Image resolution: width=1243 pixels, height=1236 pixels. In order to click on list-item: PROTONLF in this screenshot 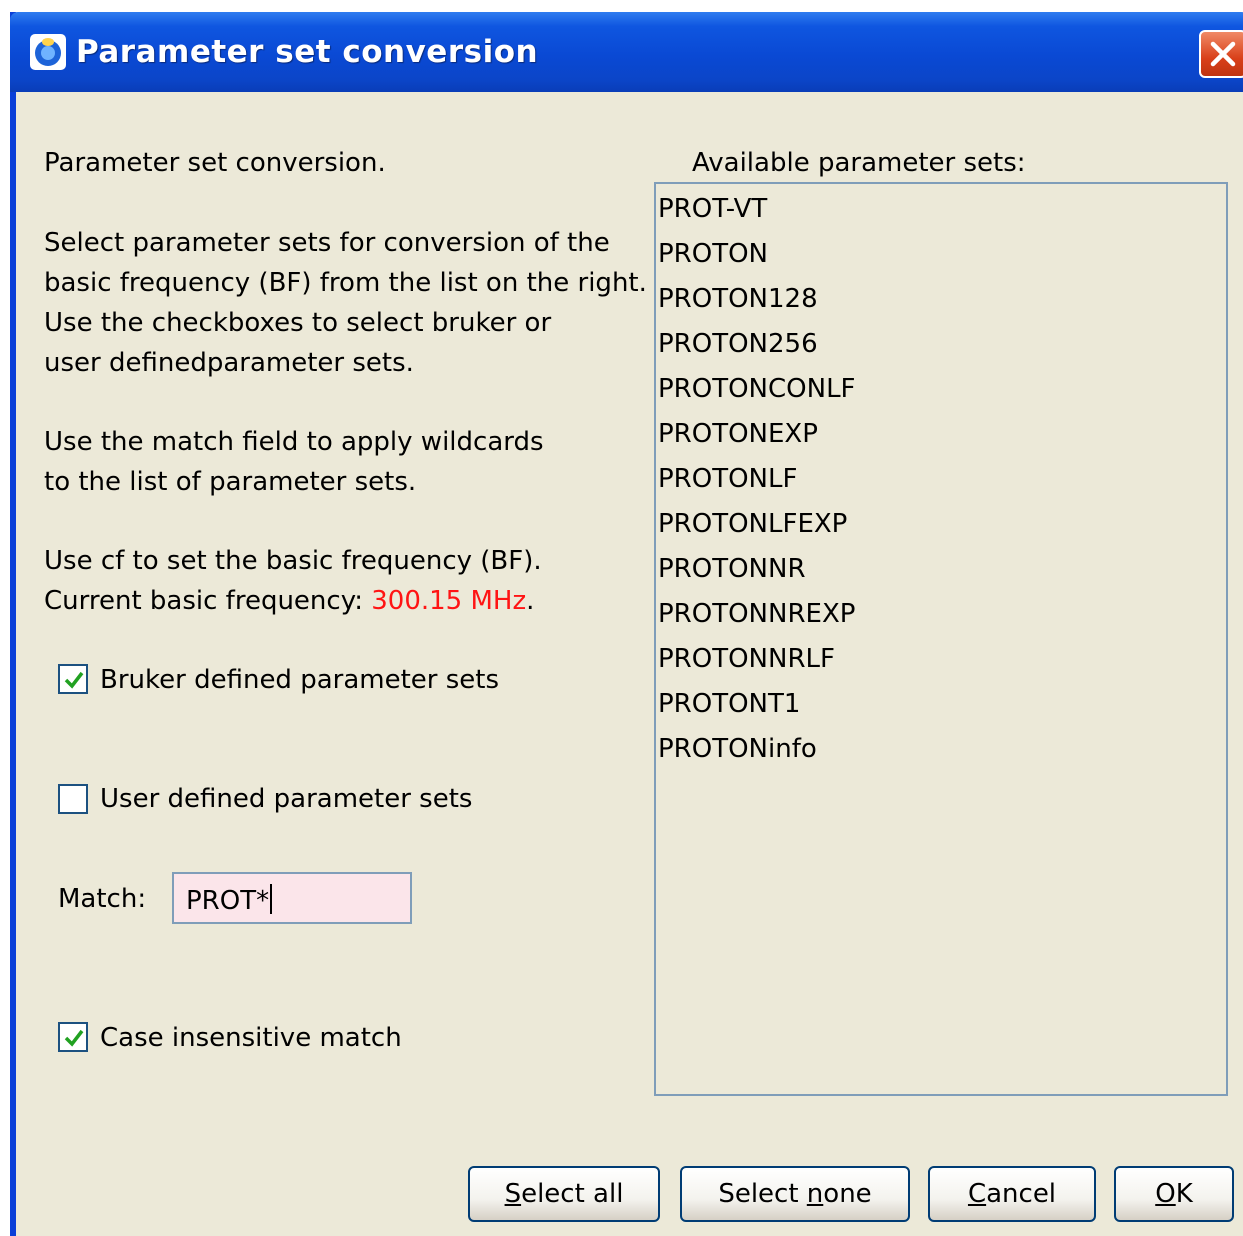, I will do `click(727, 479)`.